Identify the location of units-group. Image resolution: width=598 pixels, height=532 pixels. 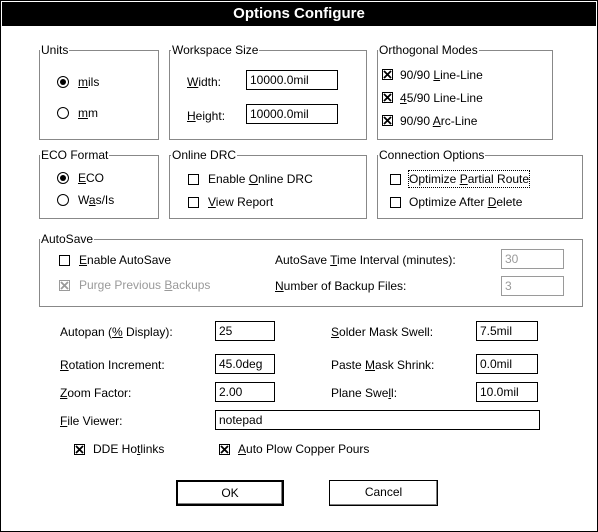
(99, 95).